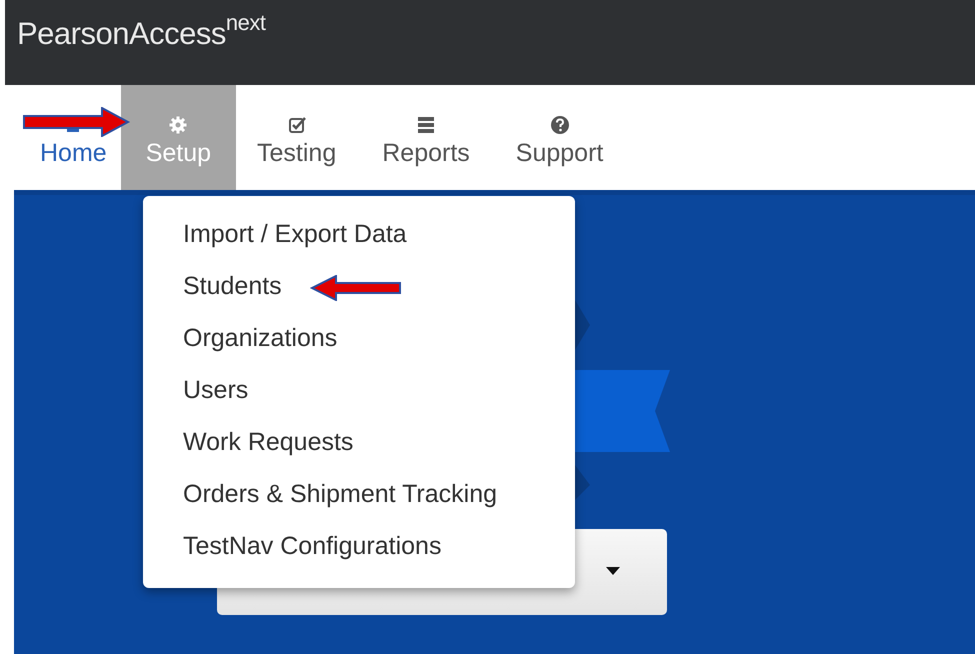 Image resolution: width=975 pixels, height=654 pixels. Describe the element at coordinates (359, 344) in the screenshot. I see `menu-item: Organizations` at that location.